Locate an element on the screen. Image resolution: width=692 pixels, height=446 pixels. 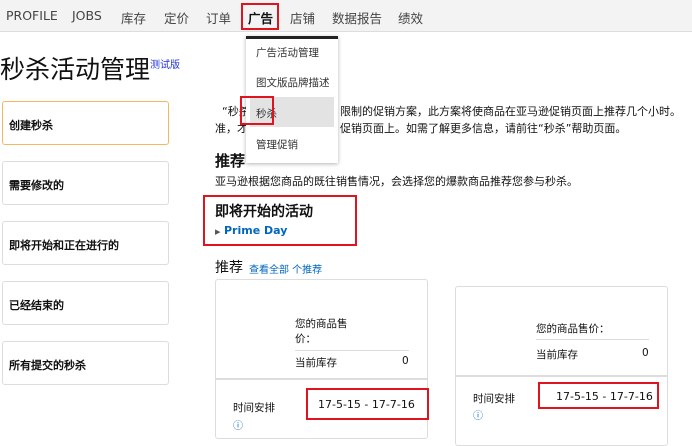
menu-item-brand-content: 图文版品牌描述 is located at coordinates (293, 82).